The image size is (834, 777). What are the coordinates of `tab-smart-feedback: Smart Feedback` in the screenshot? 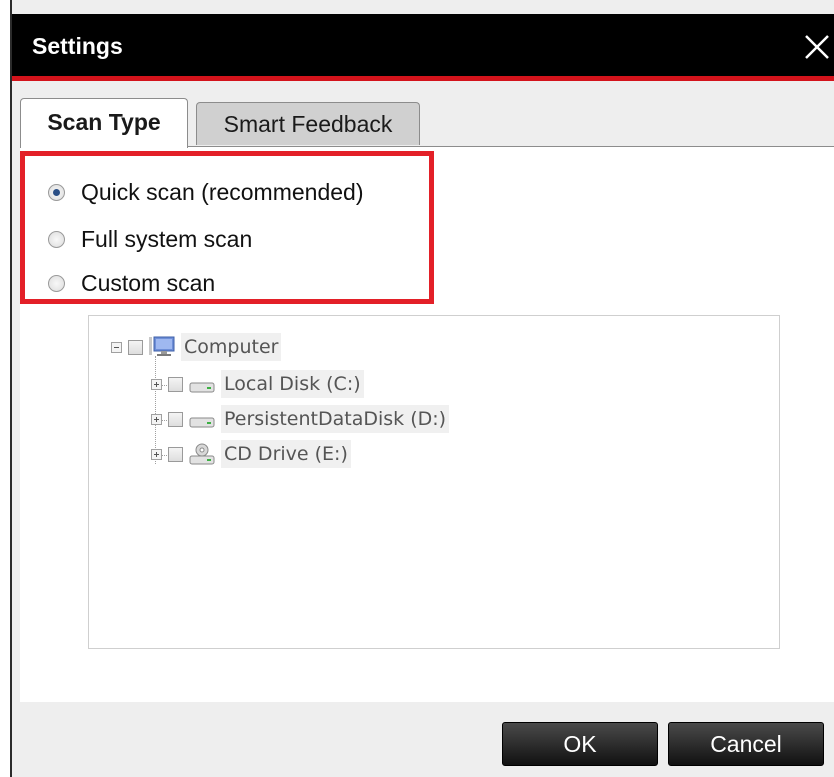 It's located at (308, 123).